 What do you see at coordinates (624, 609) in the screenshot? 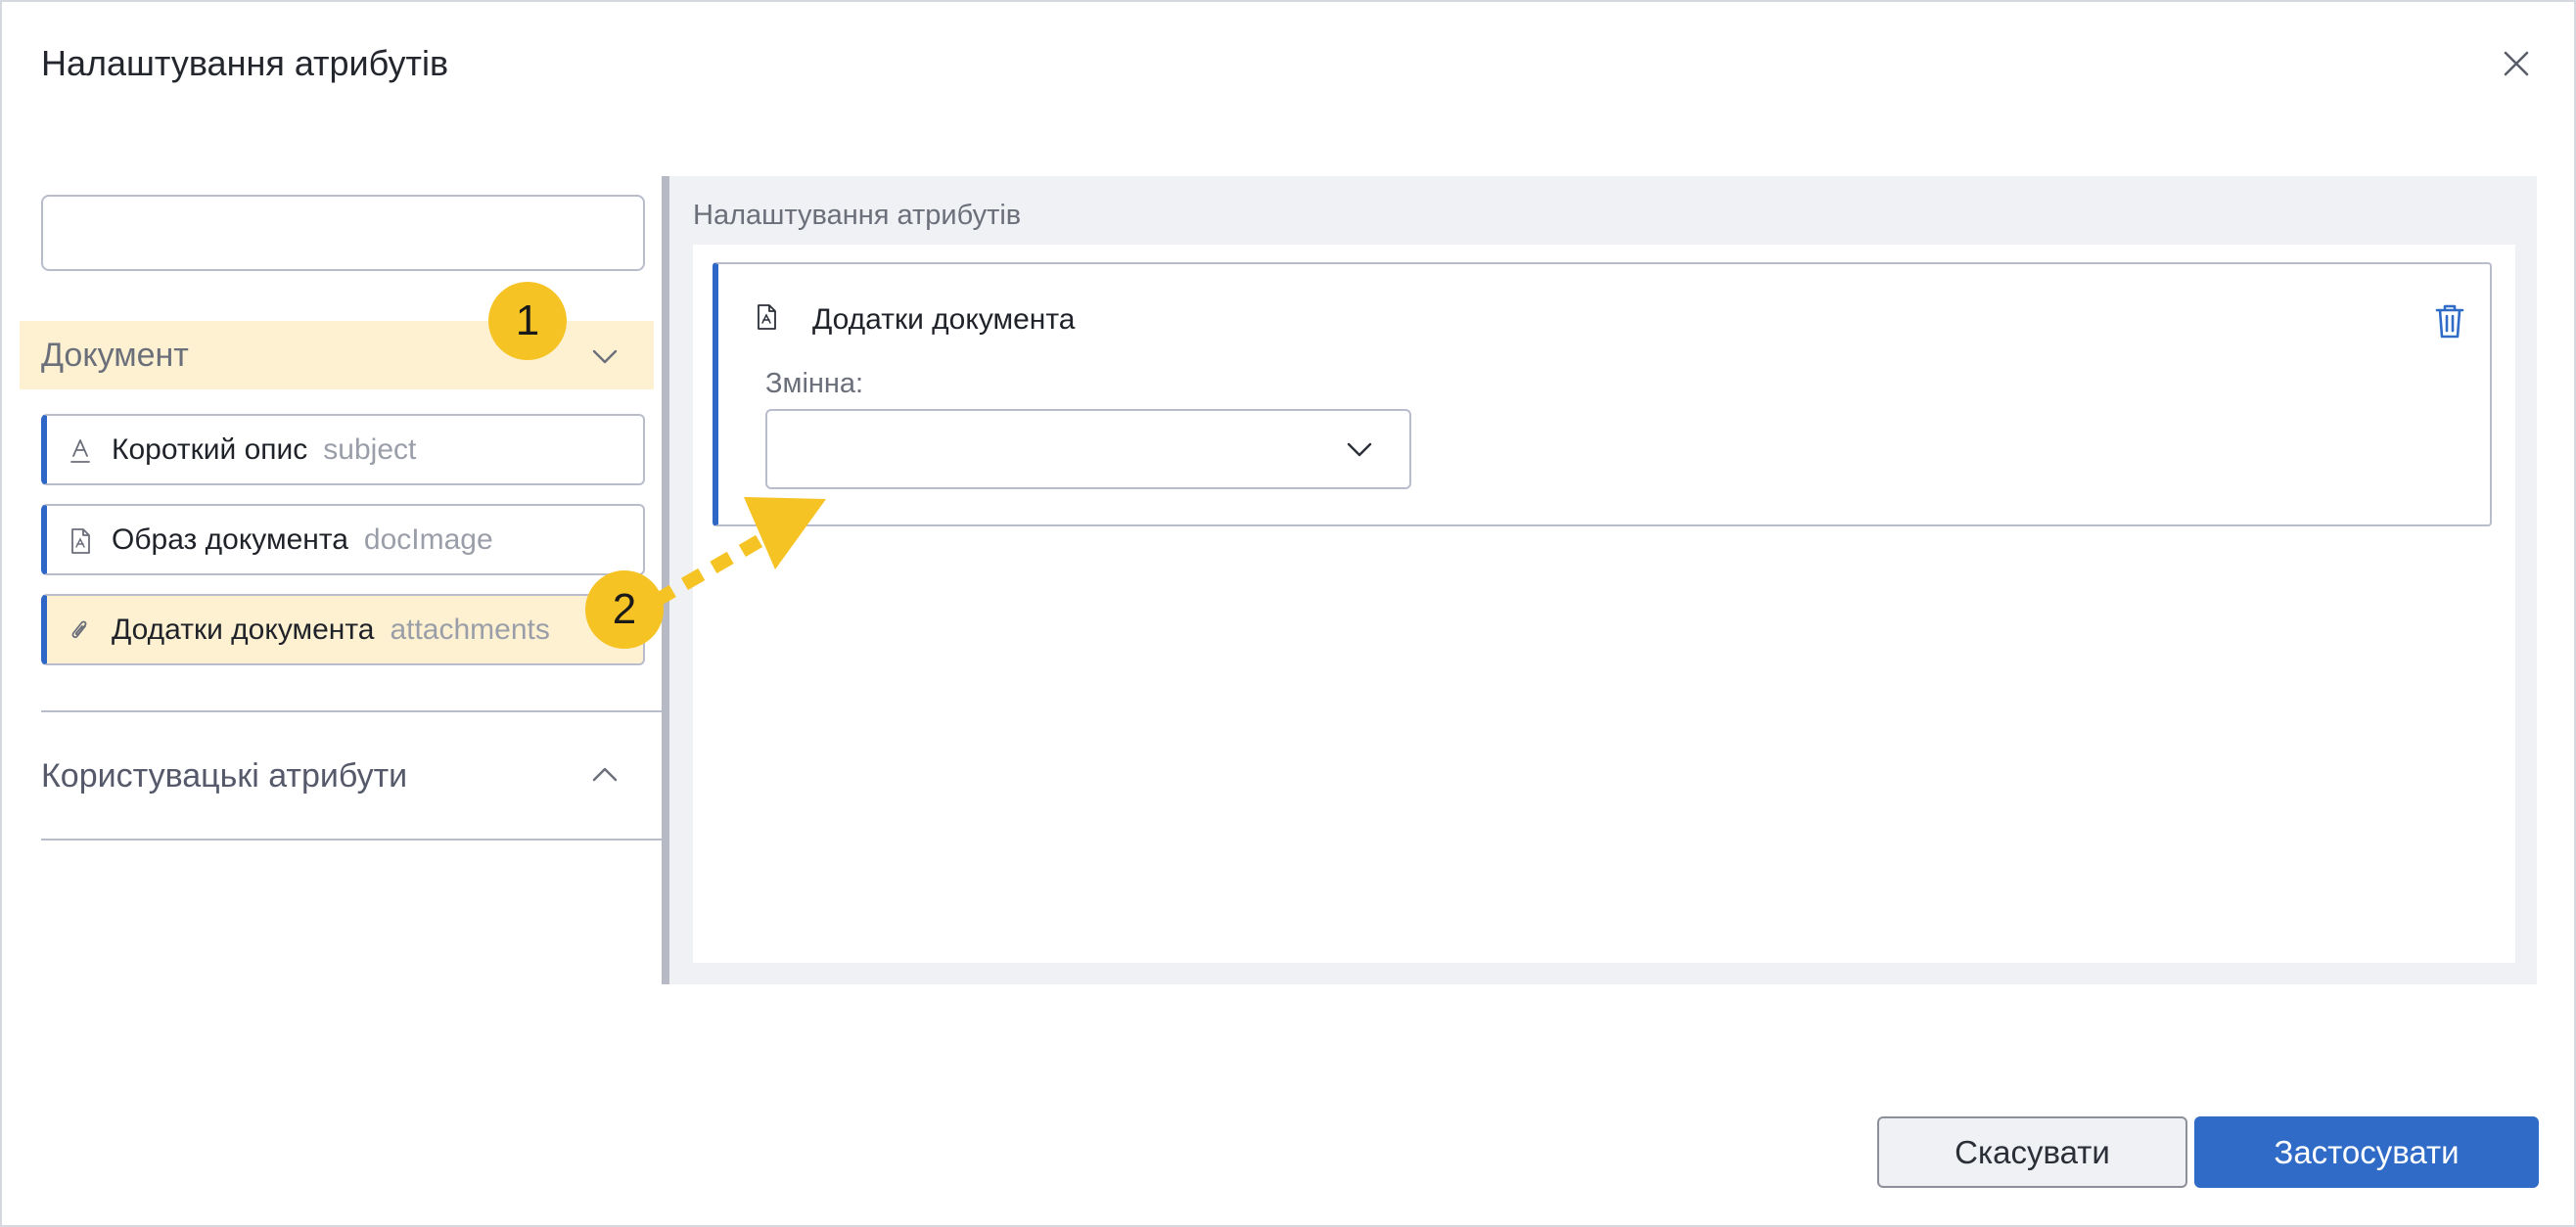
I see `annotation-badge-2: 2` at bounding box center [624, 609].